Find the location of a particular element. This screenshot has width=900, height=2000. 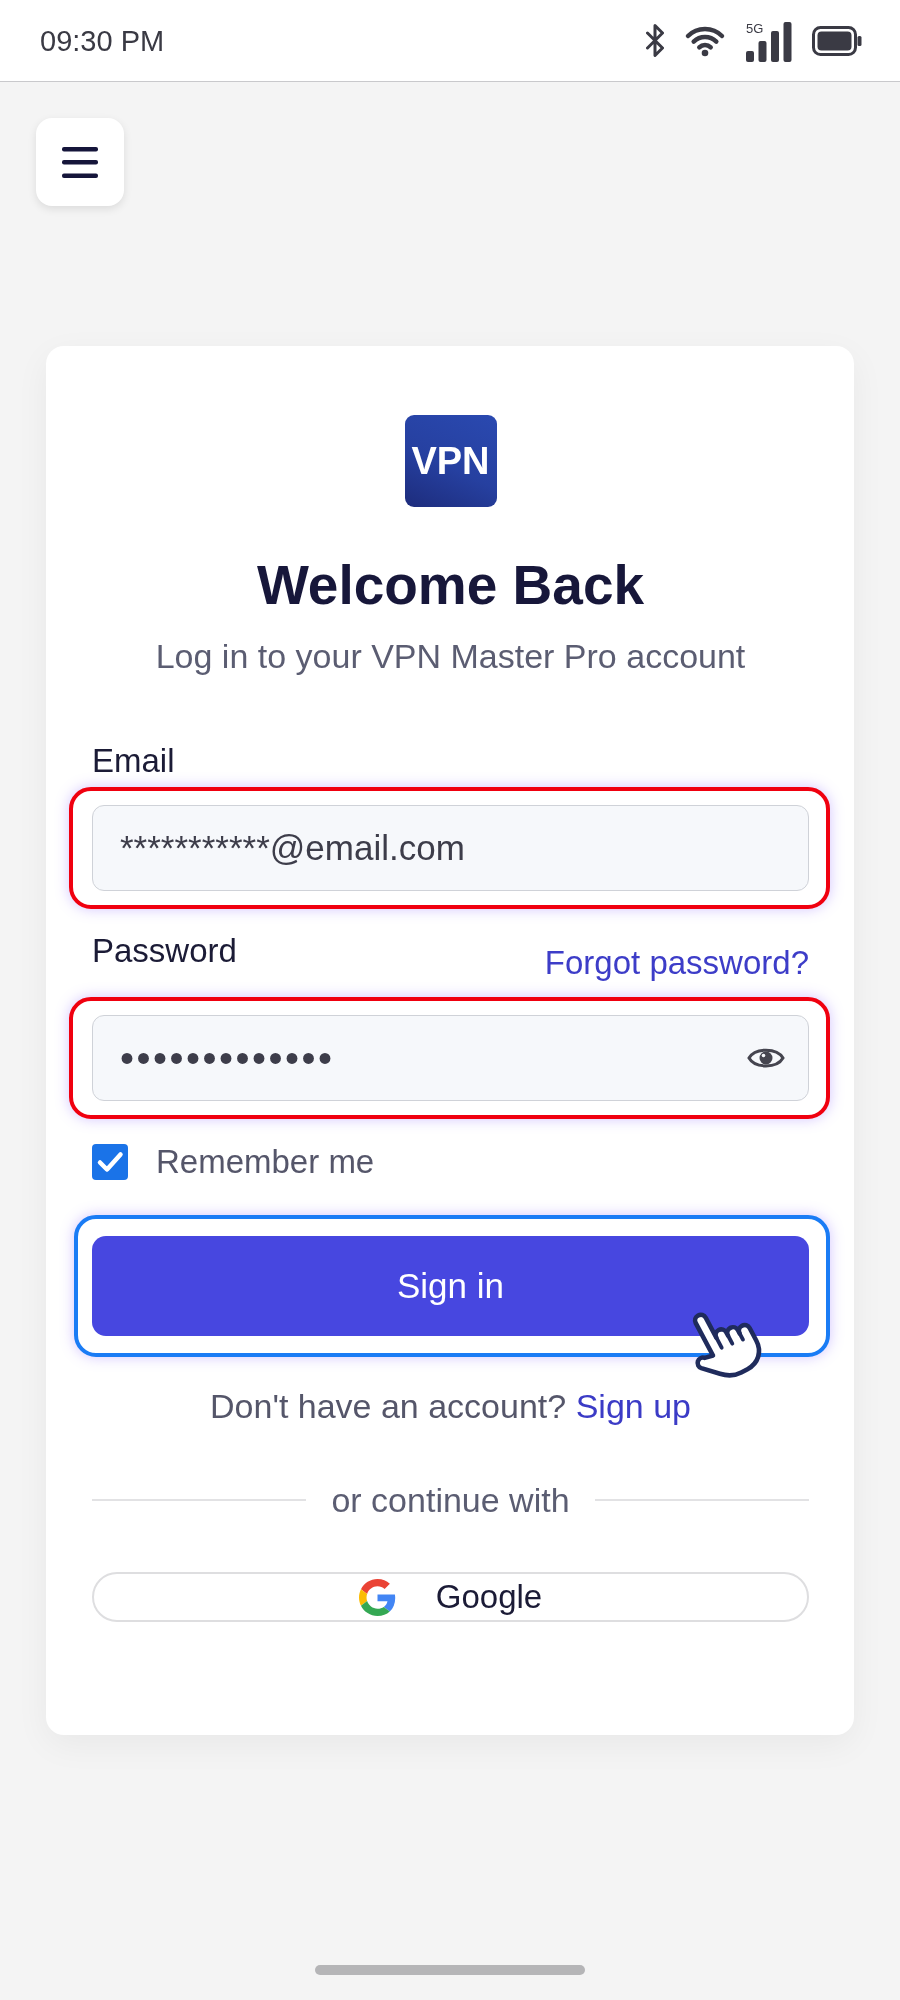

google-icon is located at coordinates (377, 1597).